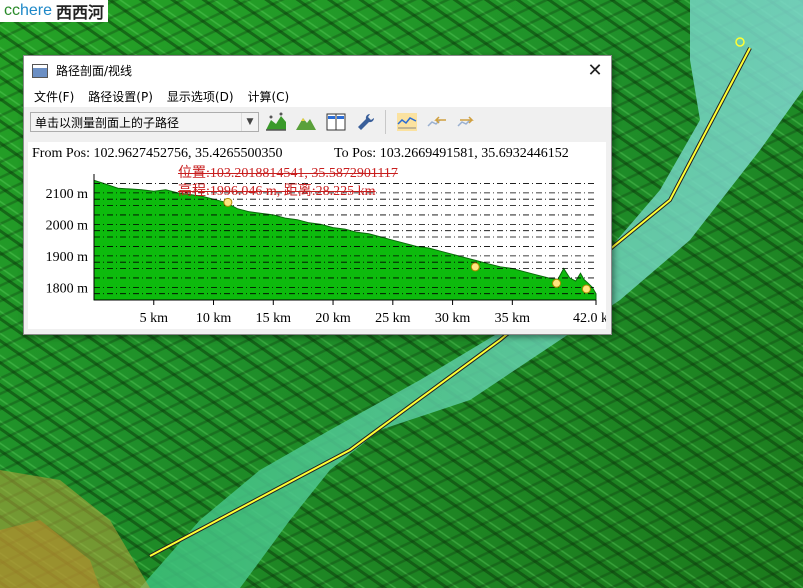 This screenshot has height=588, width=803. I want to click on x-tick-label: 42.0 km, so click(589, 318).